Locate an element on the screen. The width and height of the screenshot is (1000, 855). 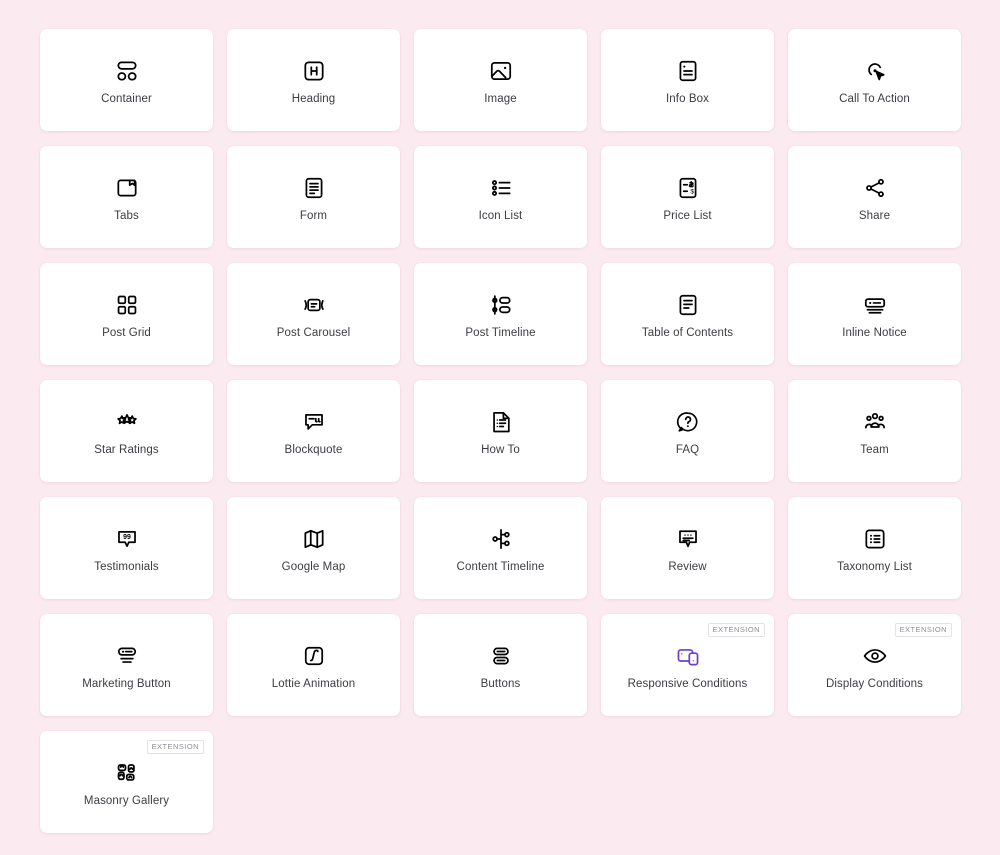
content-timeline-icon is located at coordinates (501, 539).